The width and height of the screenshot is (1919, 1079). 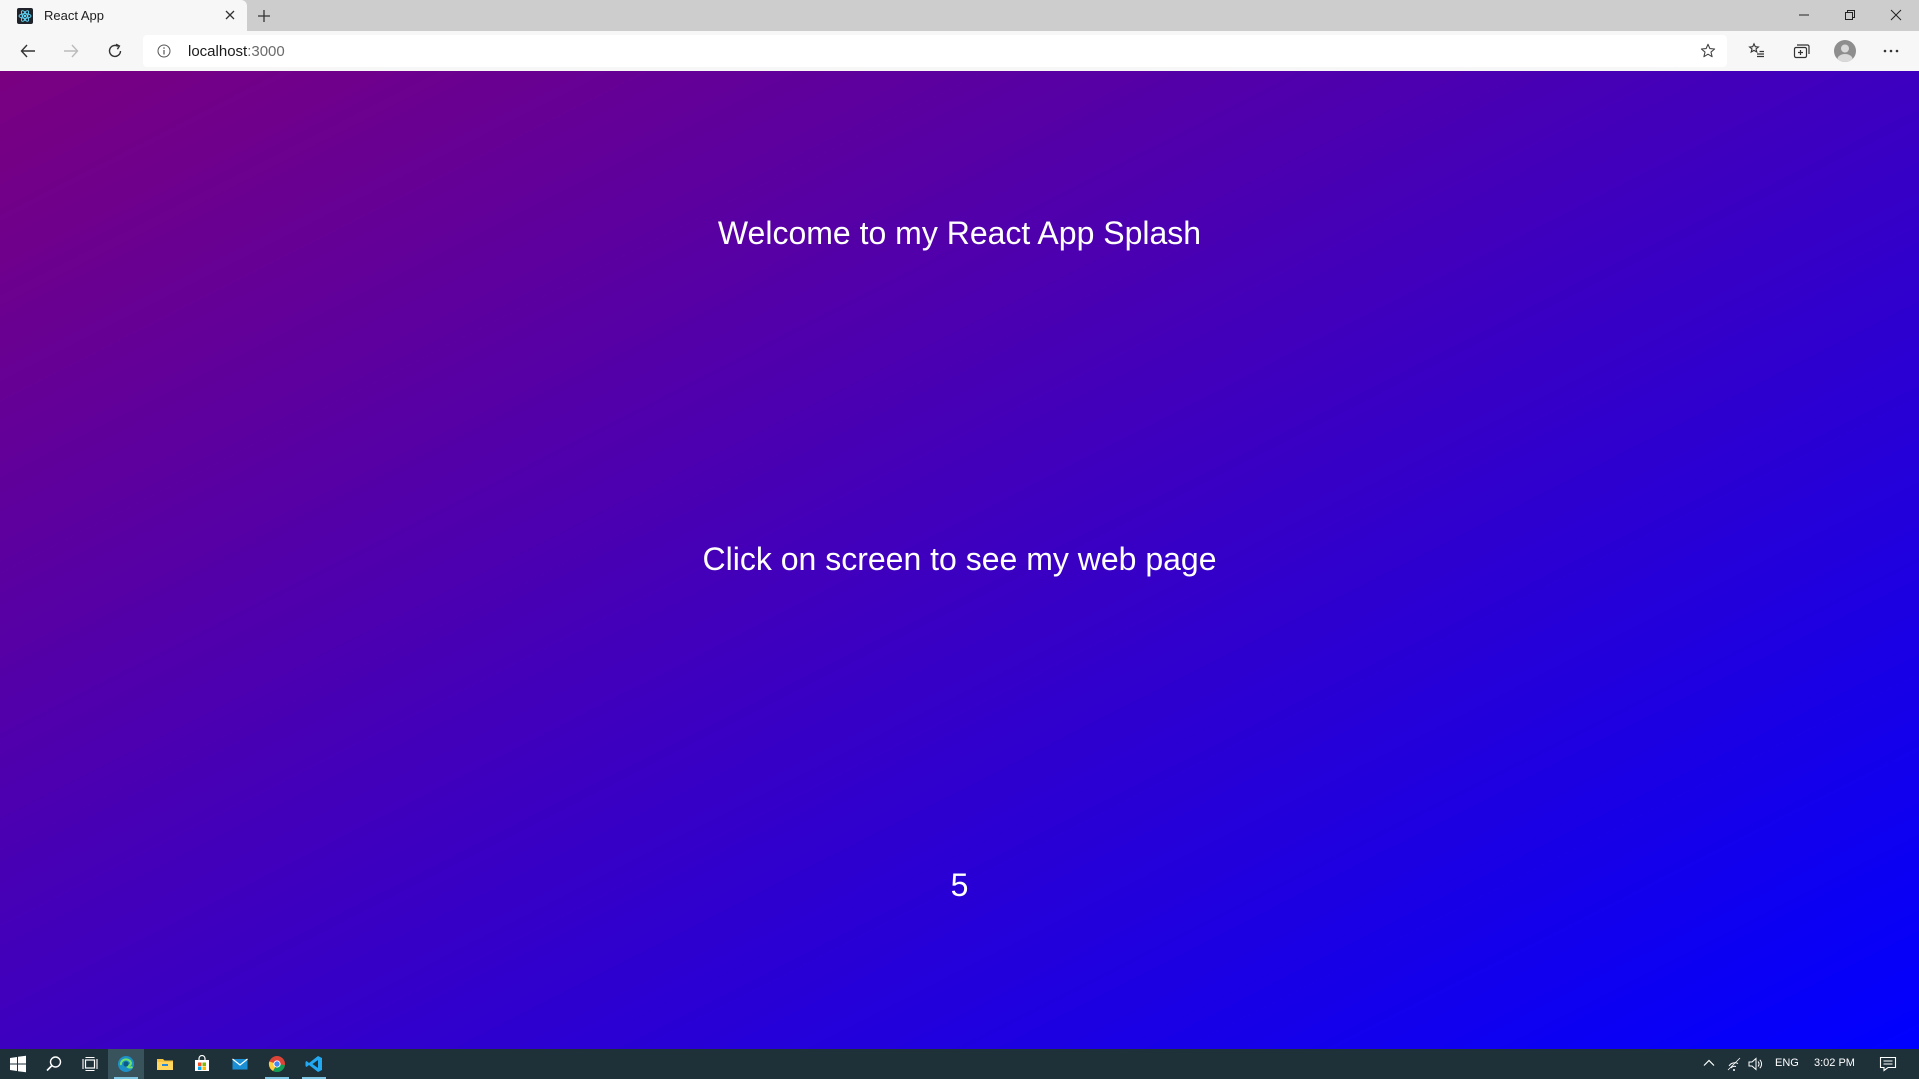 What do you see at coordinates (74, 15) in the screenshot?
I see `tab-title: React App` at bounding box center [74, 15].